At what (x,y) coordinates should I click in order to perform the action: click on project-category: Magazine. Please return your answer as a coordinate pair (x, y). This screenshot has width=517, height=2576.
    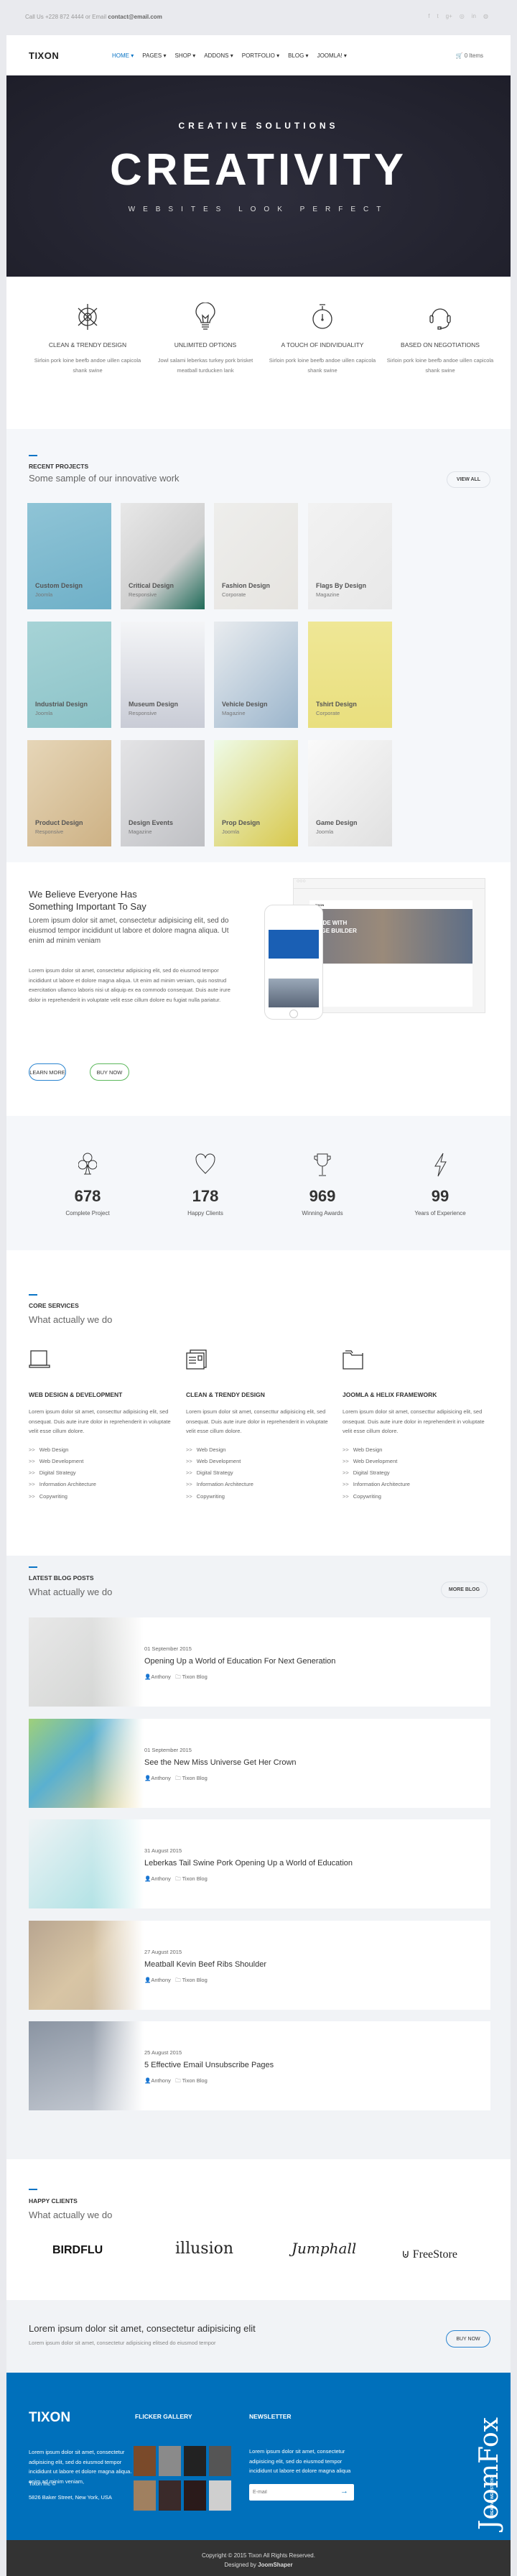
    Looking at the image, I should click on (328, 594).